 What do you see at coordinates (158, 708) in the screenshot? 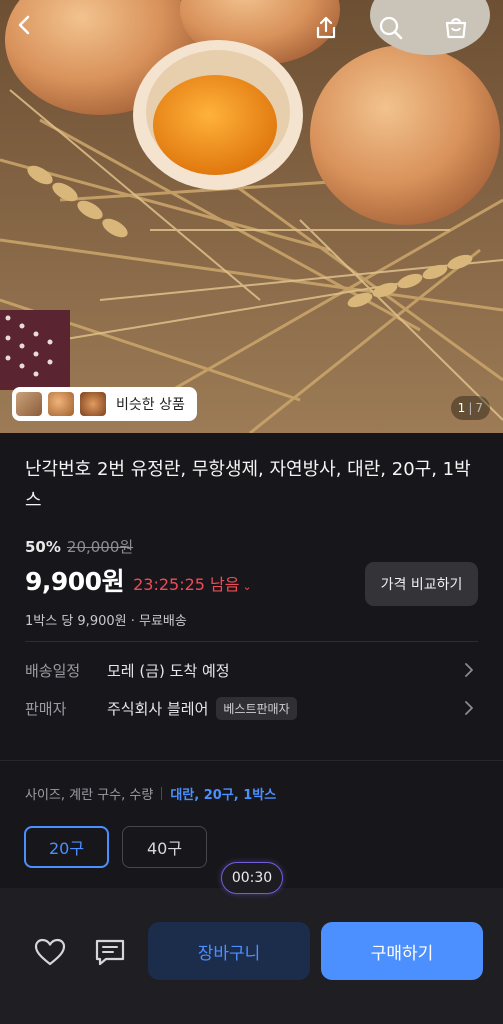
I see `seller-name: 주식회사 블레어` at bounding box center [158, 708].